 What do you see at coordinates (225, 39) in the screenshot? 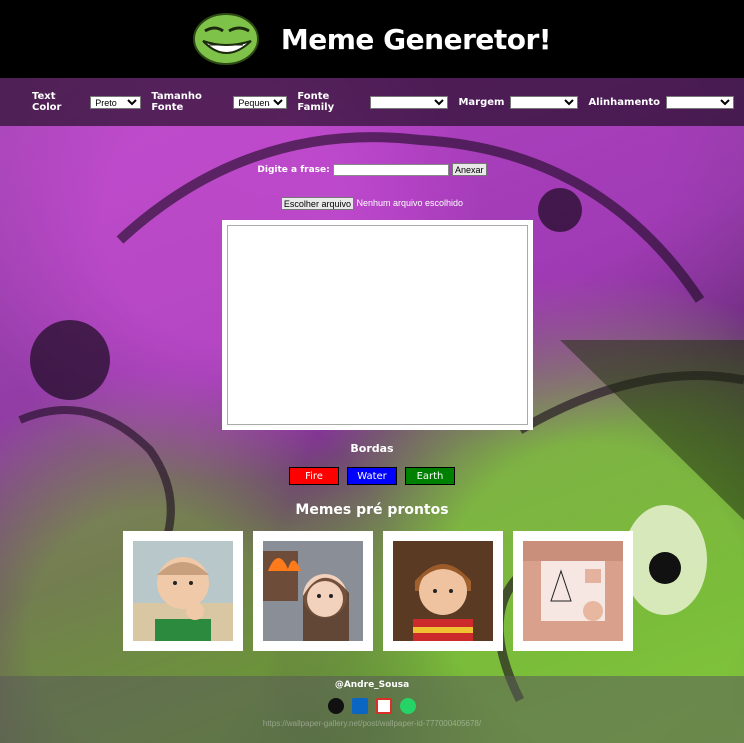
I see `troll-face-icon` at bounding box center [225, 39].